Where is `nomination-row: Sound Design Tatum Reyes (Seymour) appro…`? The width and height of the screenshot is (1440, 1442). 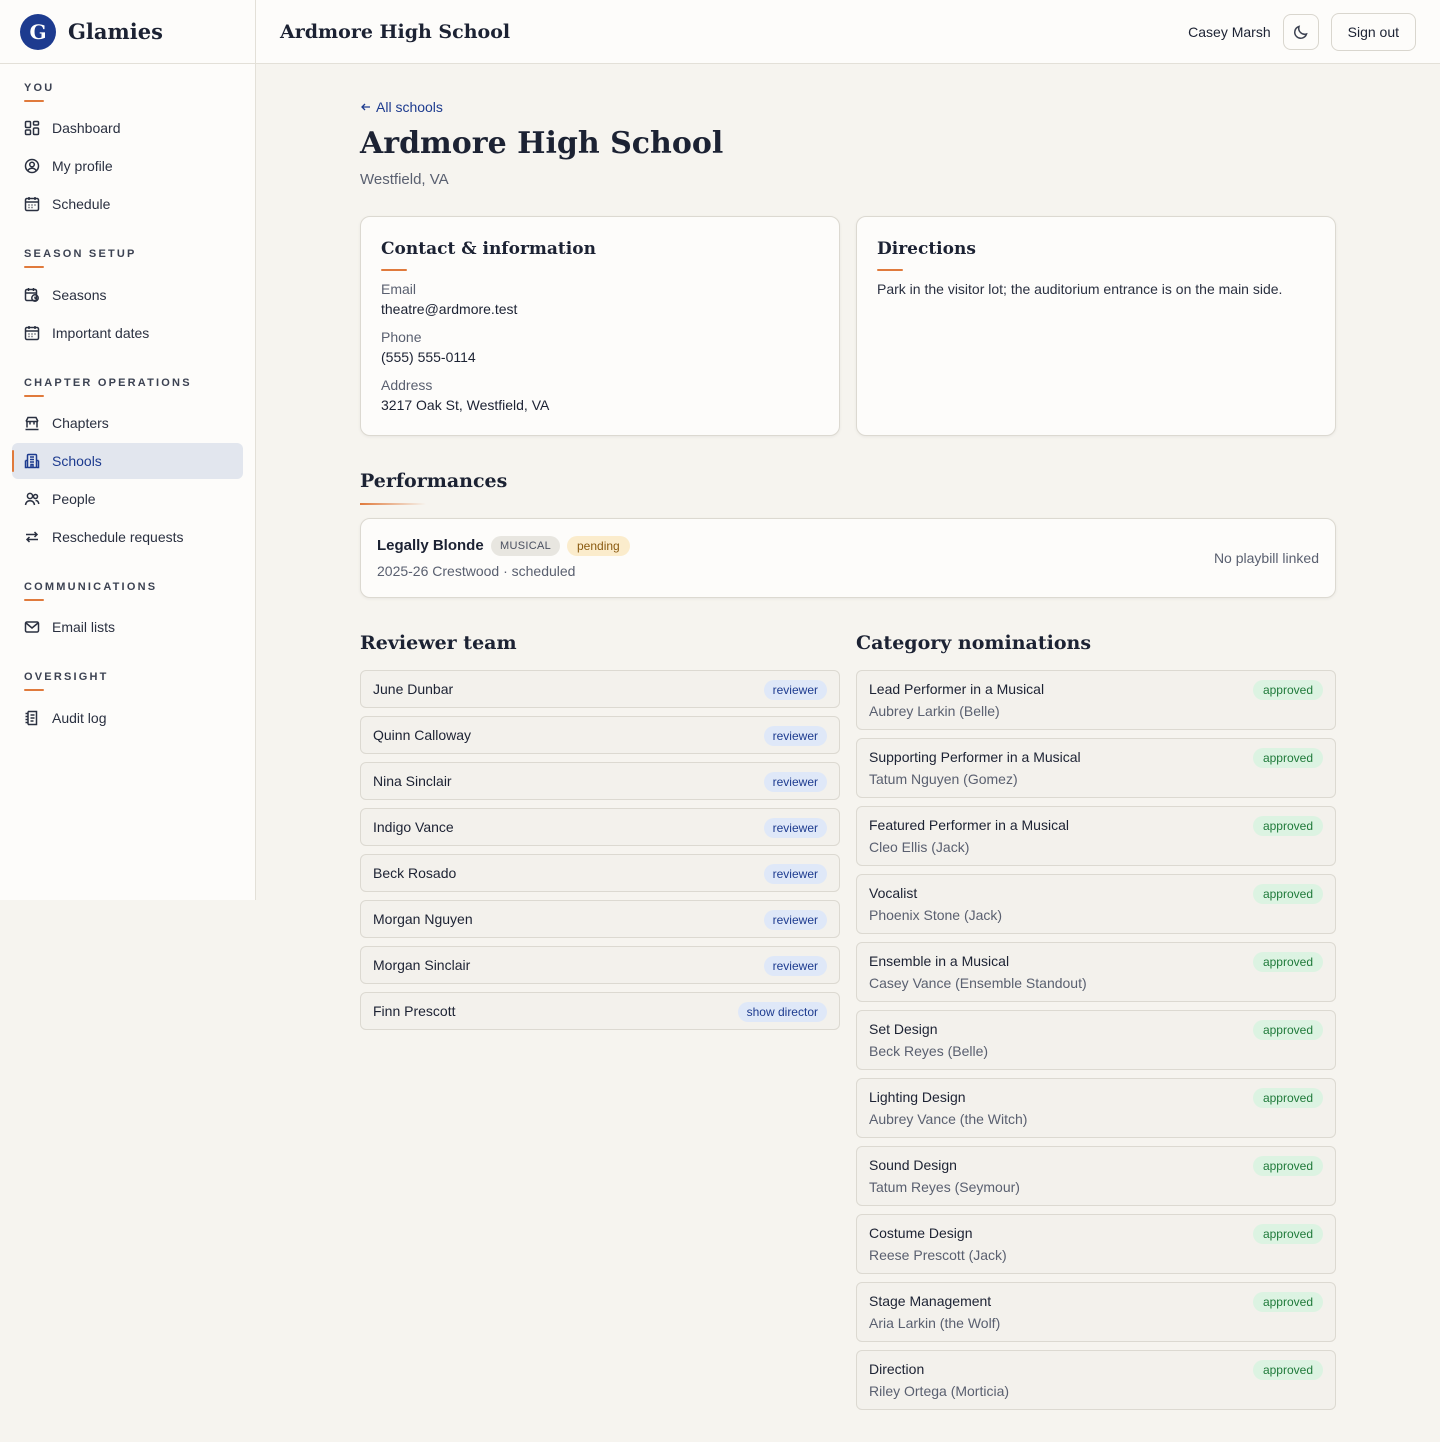 nomination-row: Sound Design Tatum Reyes (Seymour) appro… is located at coordinates (1096, 1176).